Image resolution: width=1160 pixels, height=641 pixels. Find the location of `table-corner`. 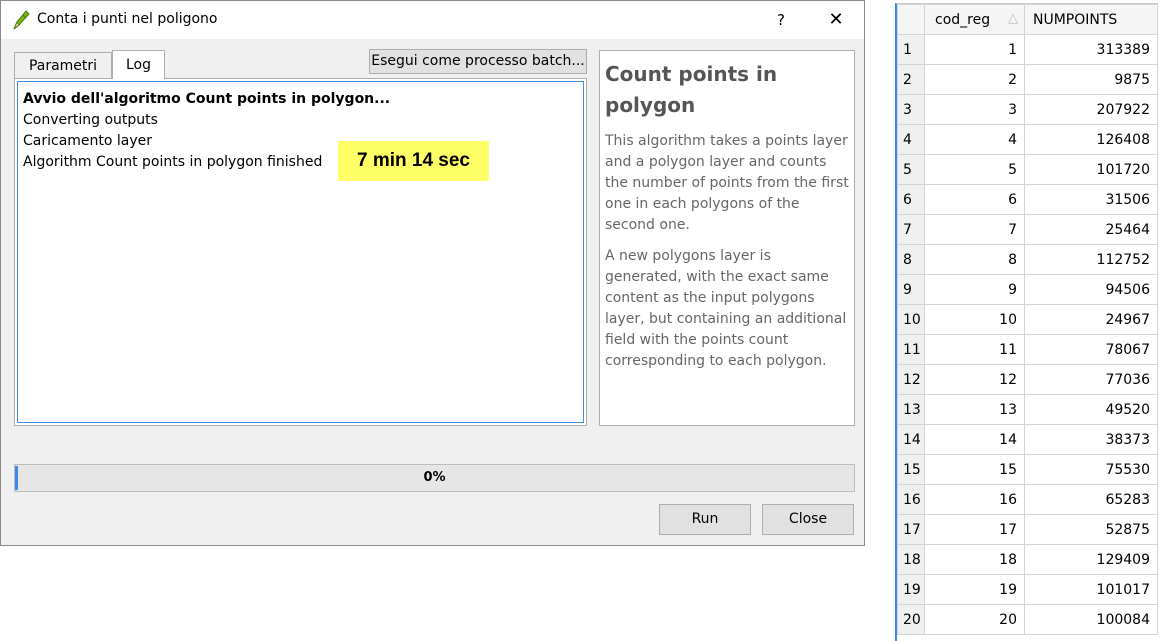

table-corner is located at coordinates (911, 19).